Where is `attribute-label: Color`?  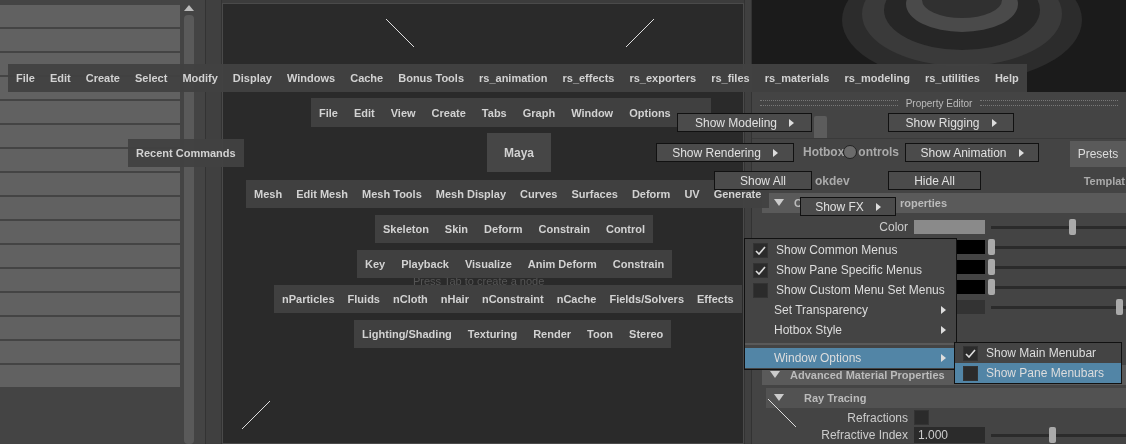 attribute-label: Color is located at coordinates (893, 227).